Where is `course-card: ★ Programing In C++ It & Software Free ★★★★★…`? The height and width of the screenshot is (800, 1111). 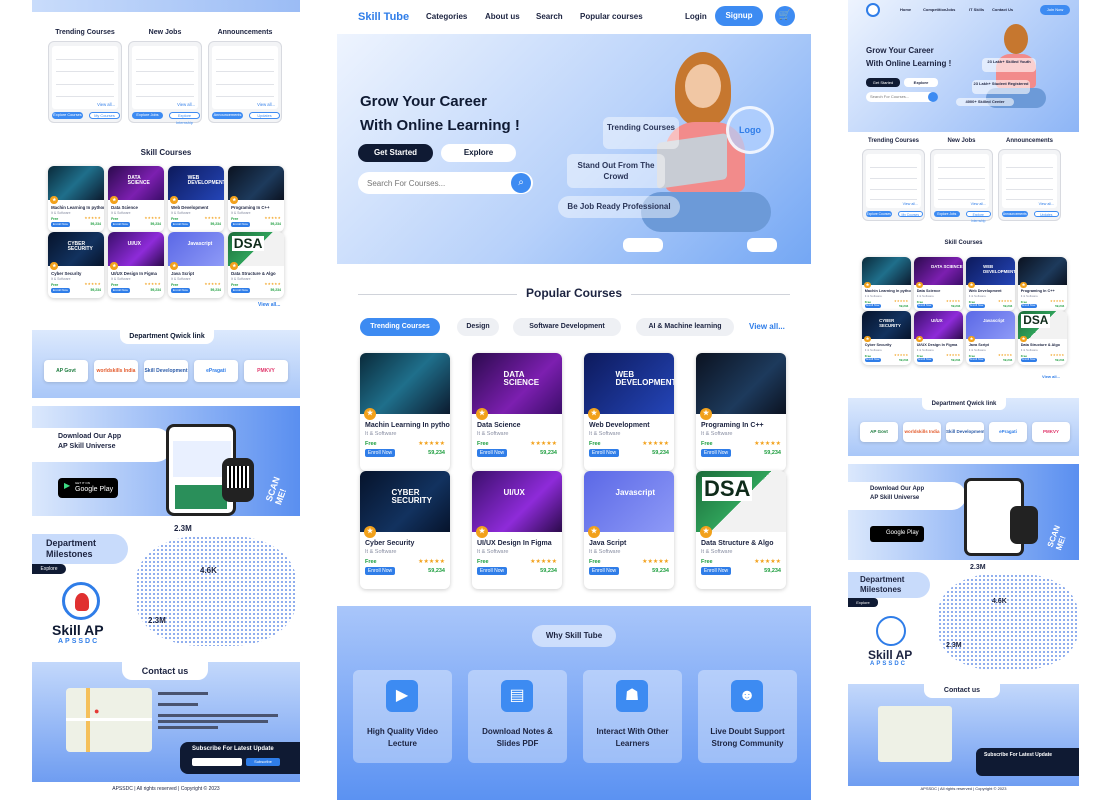
course-card: ★ Programing In C++ It & Software Free ★★★★★… is located at coordinates (741, 412).